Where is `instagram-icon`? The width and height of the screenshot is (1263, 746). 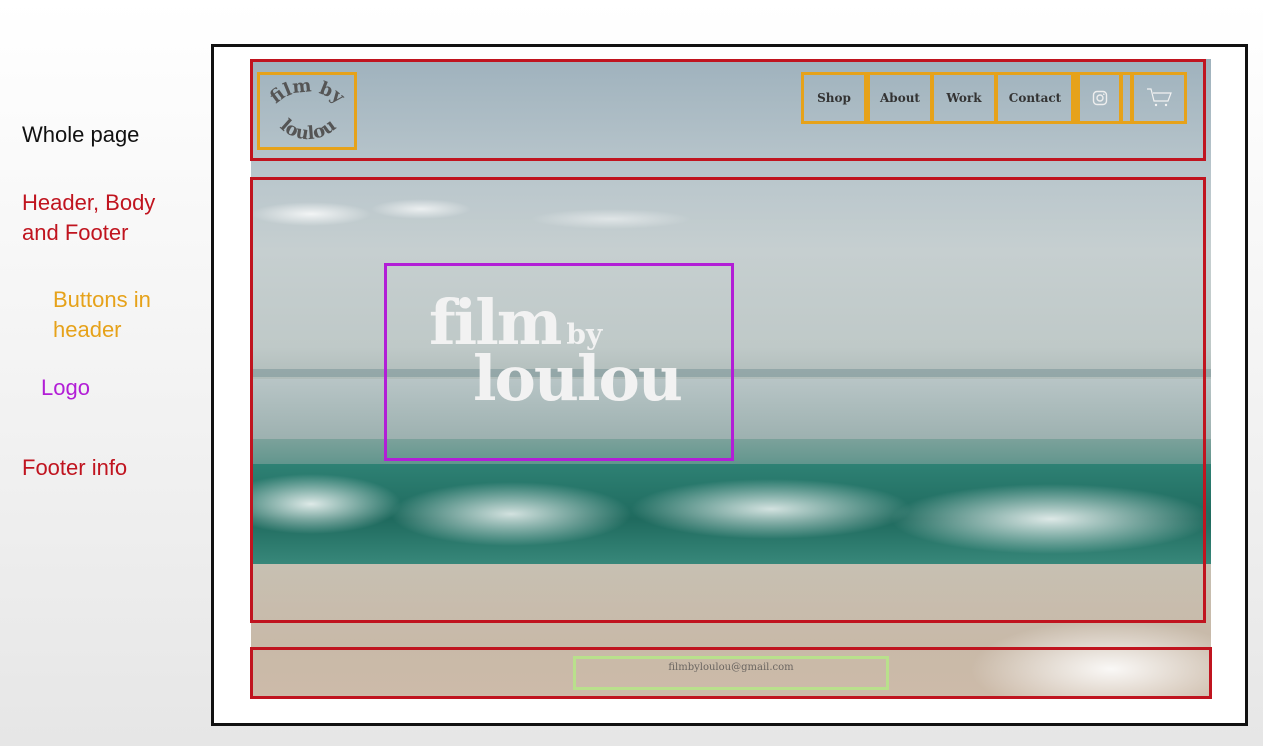 instagram-icon is located at coordinates (1100, 98).